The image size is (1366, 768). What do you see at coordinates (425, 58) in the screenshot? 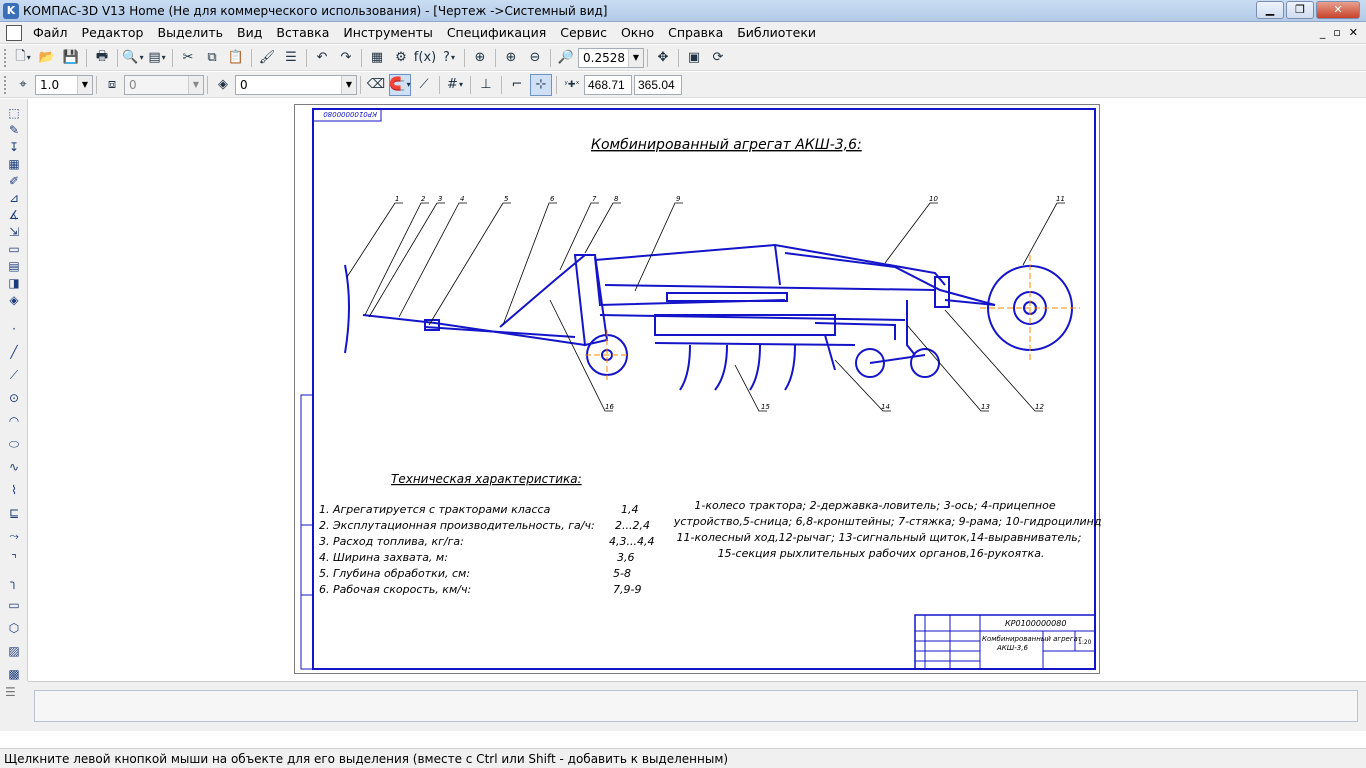
I see `variables-icon: f(x)` at bounding box center [425, 58].